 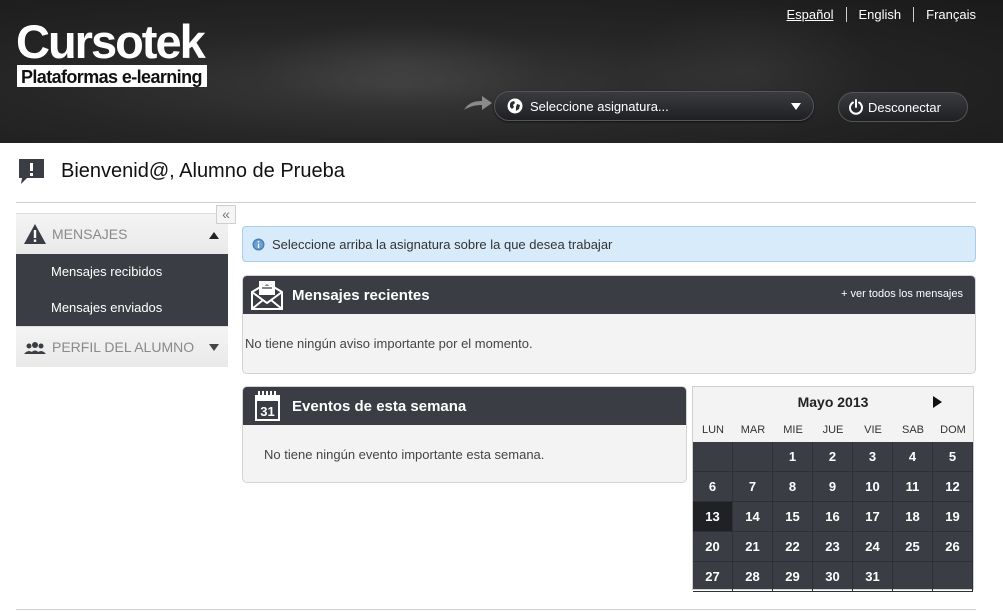 What do you see at coordinates (873, 487) in the screenshot?
I see `calendar-day: 10` at bounding box center [873, 487].